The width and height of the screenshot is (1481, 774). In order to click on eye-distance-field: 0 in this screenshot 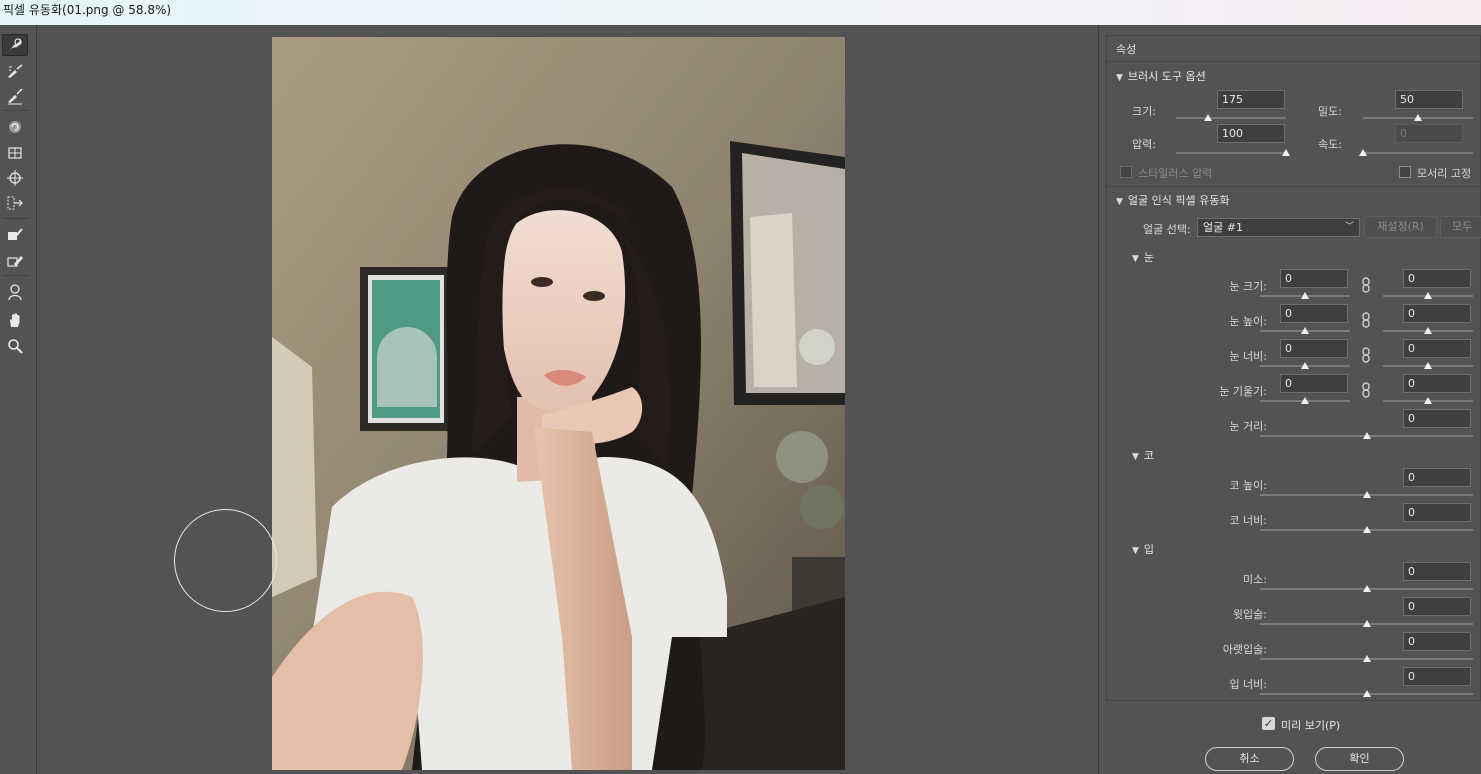, I will do `click(1437, 418)`.